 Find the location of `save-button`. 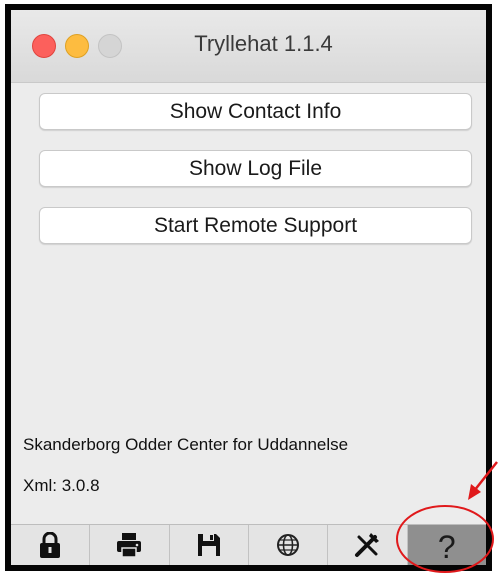

save-button is located at coordinates (209, 545).